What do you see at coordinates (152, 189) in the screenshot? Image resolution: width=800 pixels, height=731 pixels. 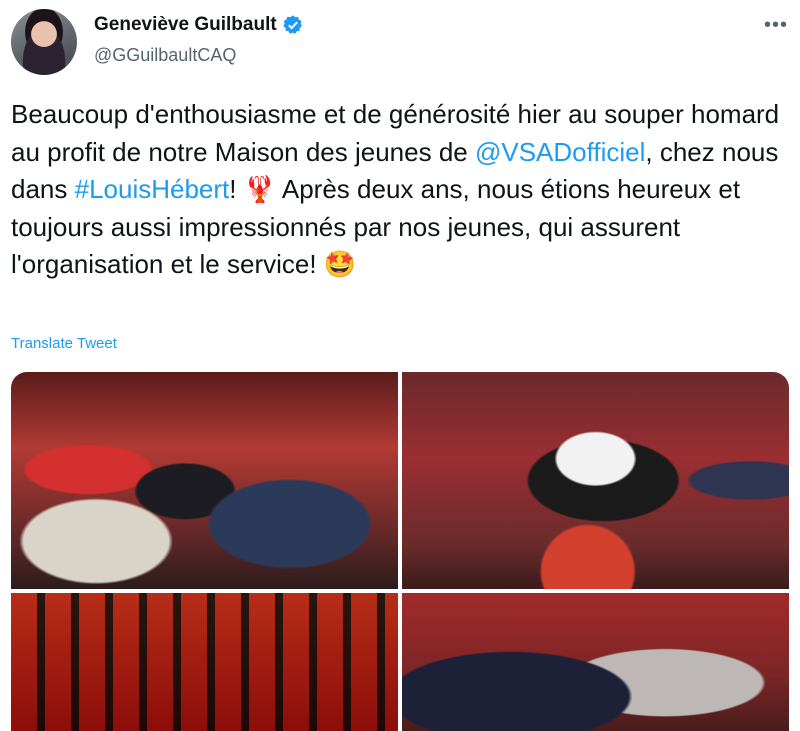 I see `hashtag-link: #LouisHébert` at bounding box center [152, 189].